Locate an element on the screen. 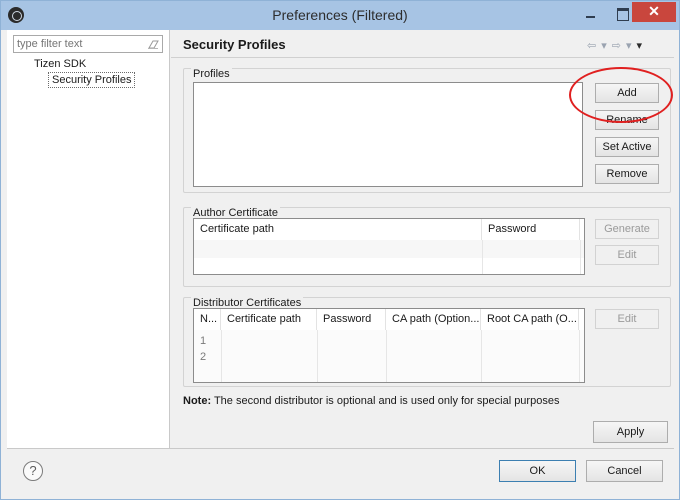  apply-button: Apply is located at coordinates (630, 432).